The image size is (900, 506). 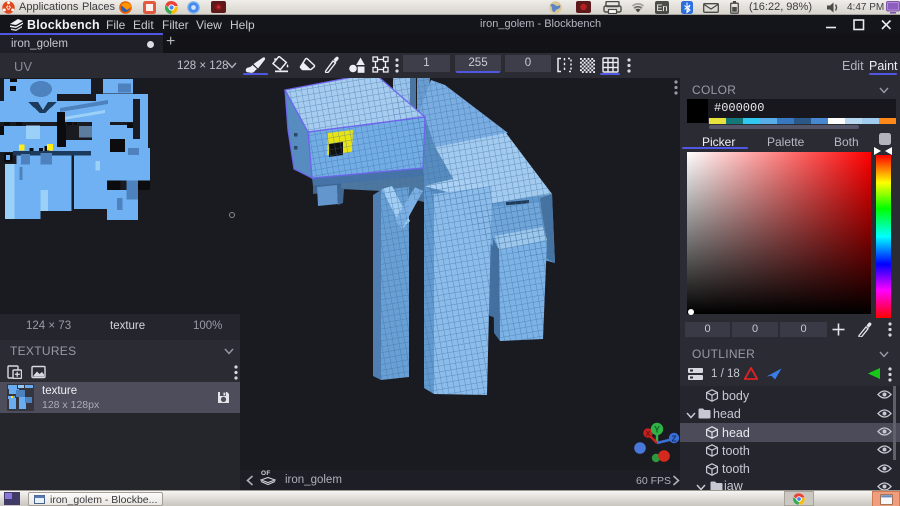 I want to click on svg-text: X, so click(x=648, y=434).